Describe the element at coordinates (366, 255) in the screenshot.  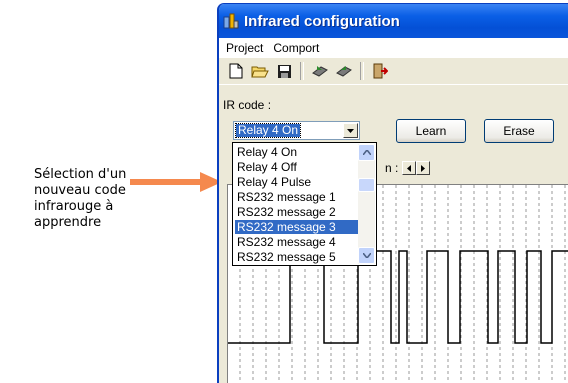
I see `scroll-down-icon` at that location.